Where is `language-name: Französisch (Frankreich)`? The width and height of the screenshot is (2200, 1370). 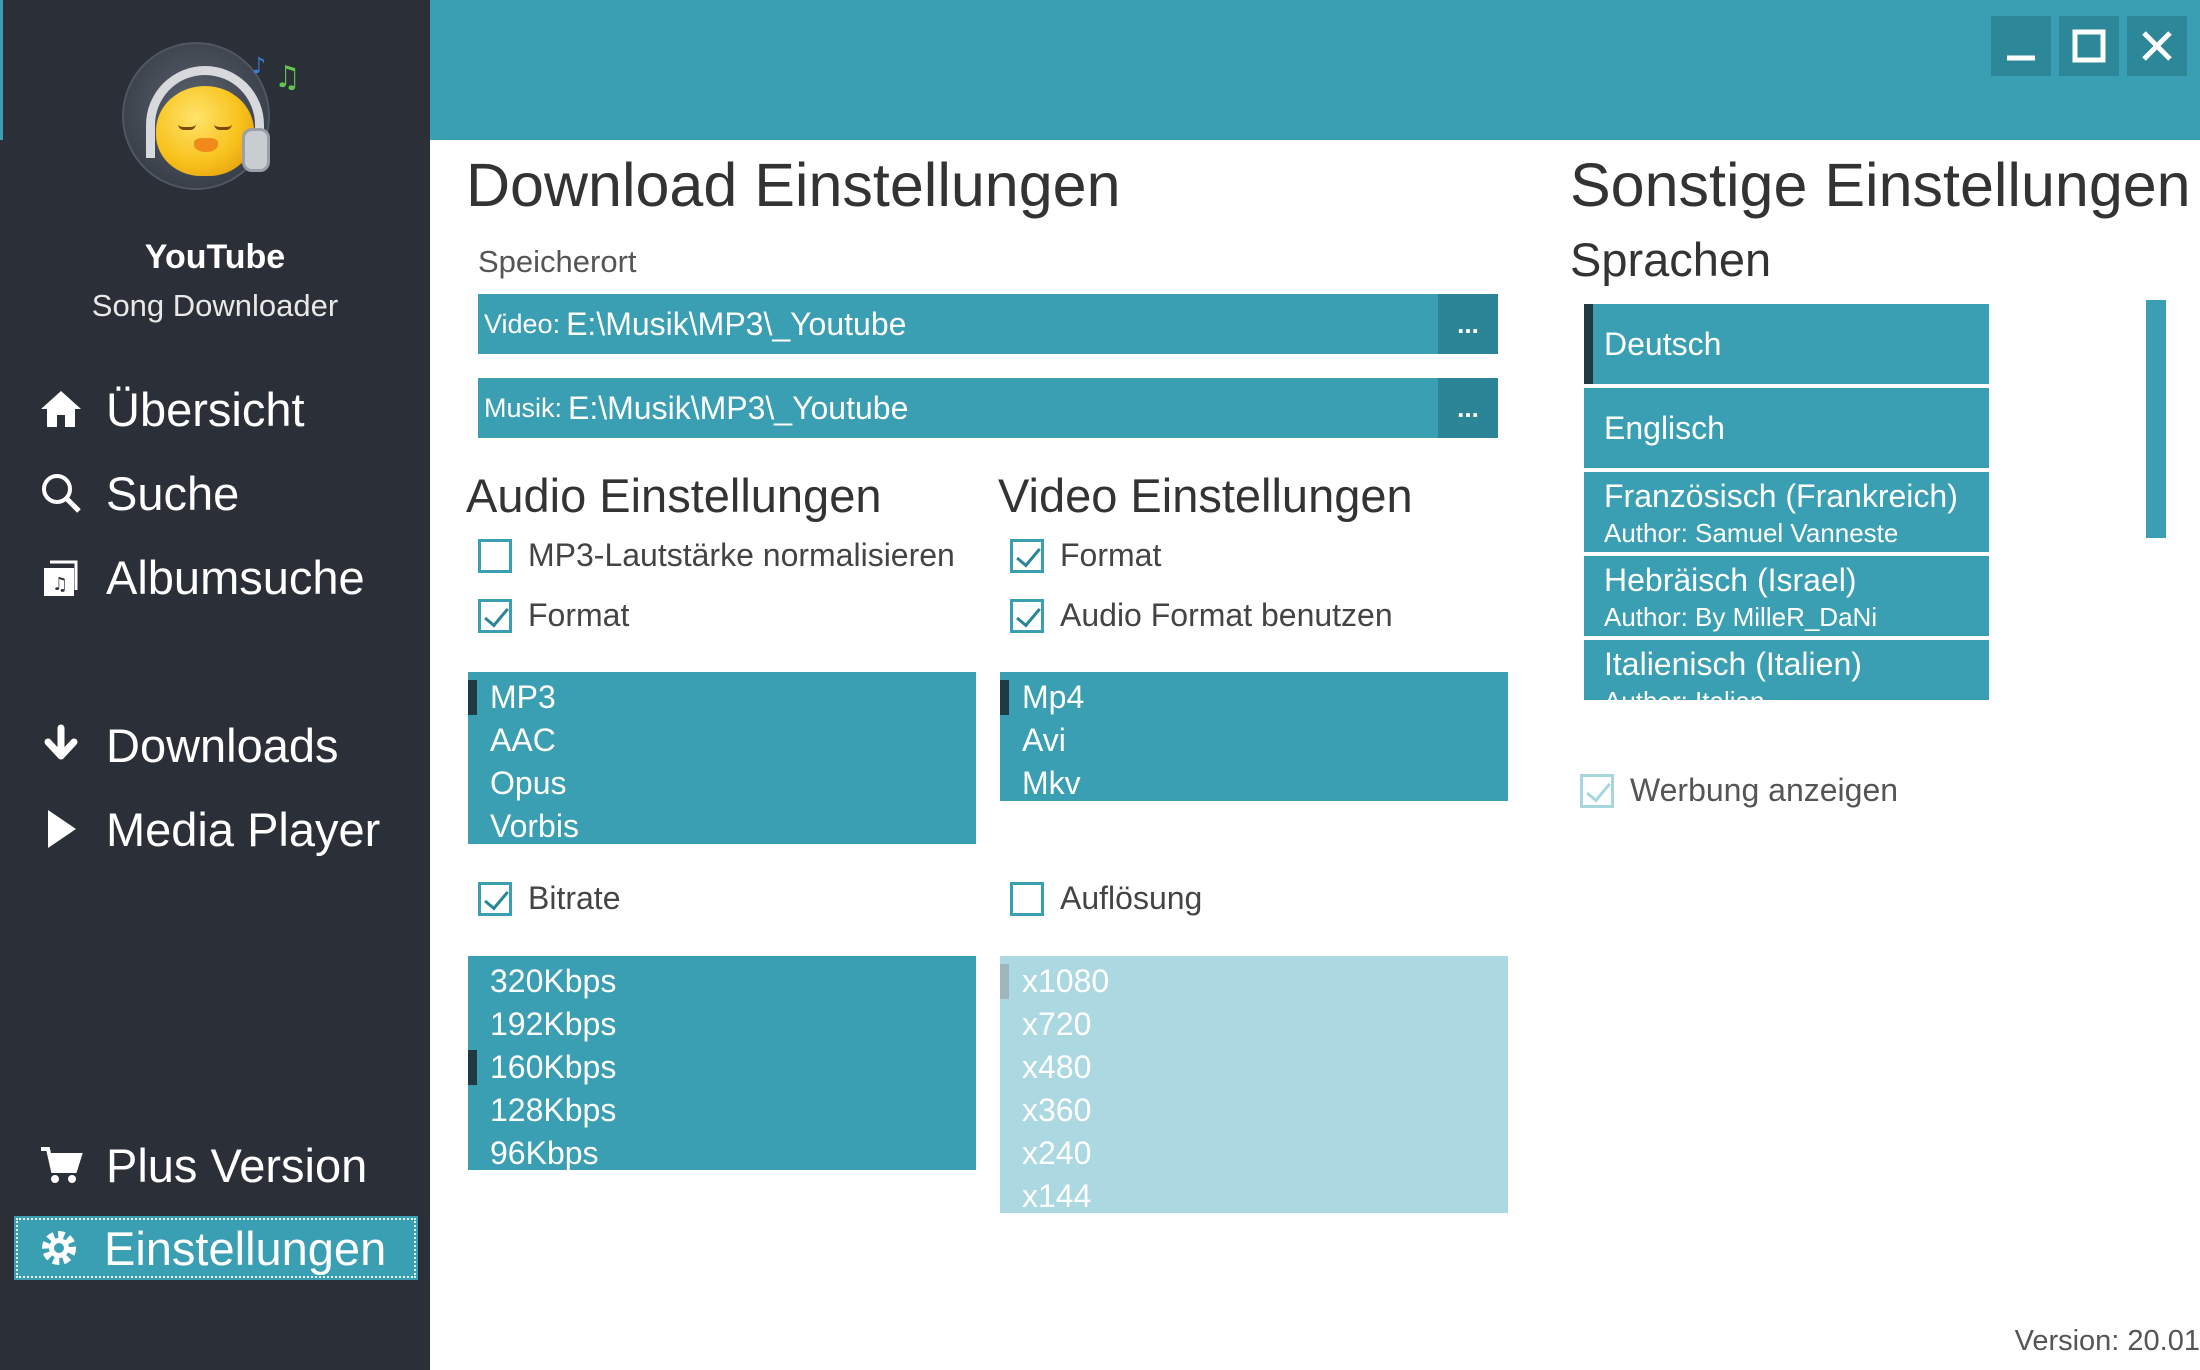
language-name: Französisch (Frankreich) is located at coordinates (1781, 496).